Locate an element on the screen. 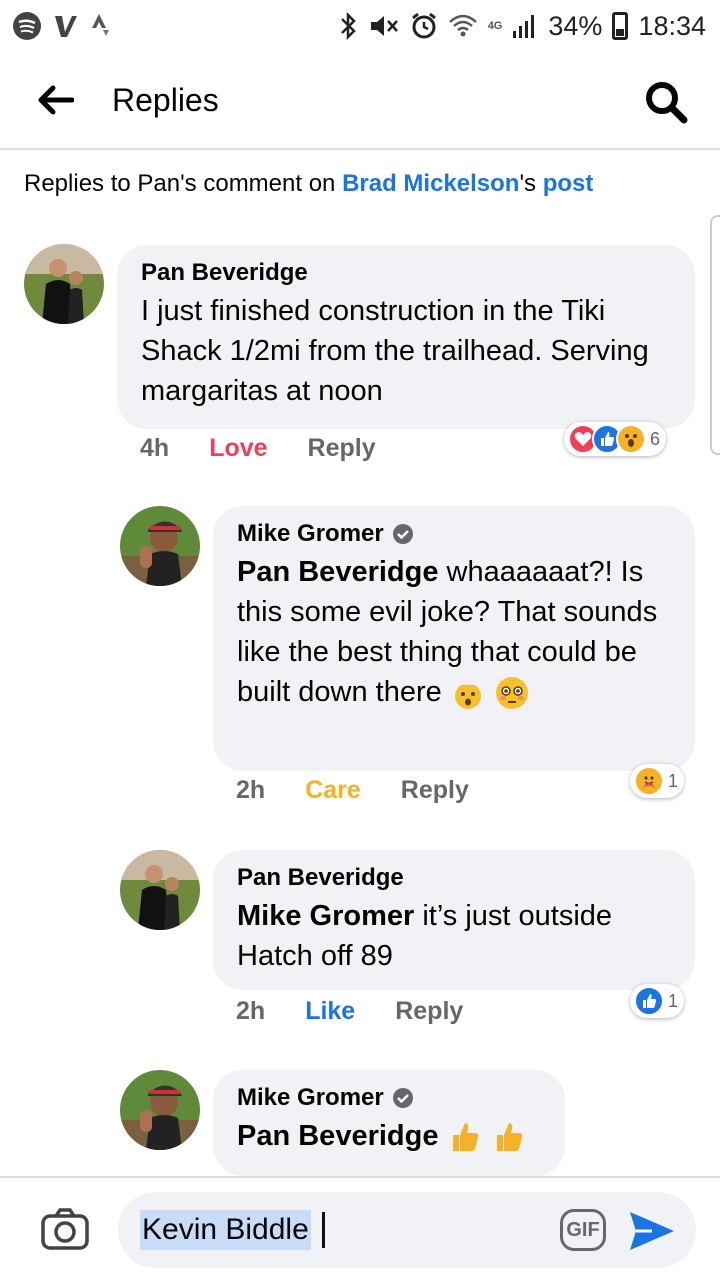 This screenshot has height=1280, width=720. comment-time: 4h is located at coordinates (155, 448).